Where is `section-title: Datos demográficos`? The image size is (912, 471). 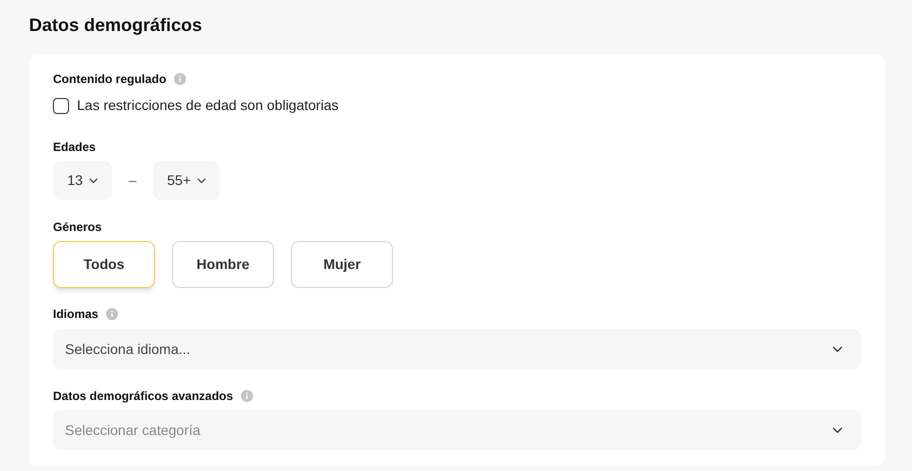
section-title: Datos demográficos is located at coordinates (116, 25).